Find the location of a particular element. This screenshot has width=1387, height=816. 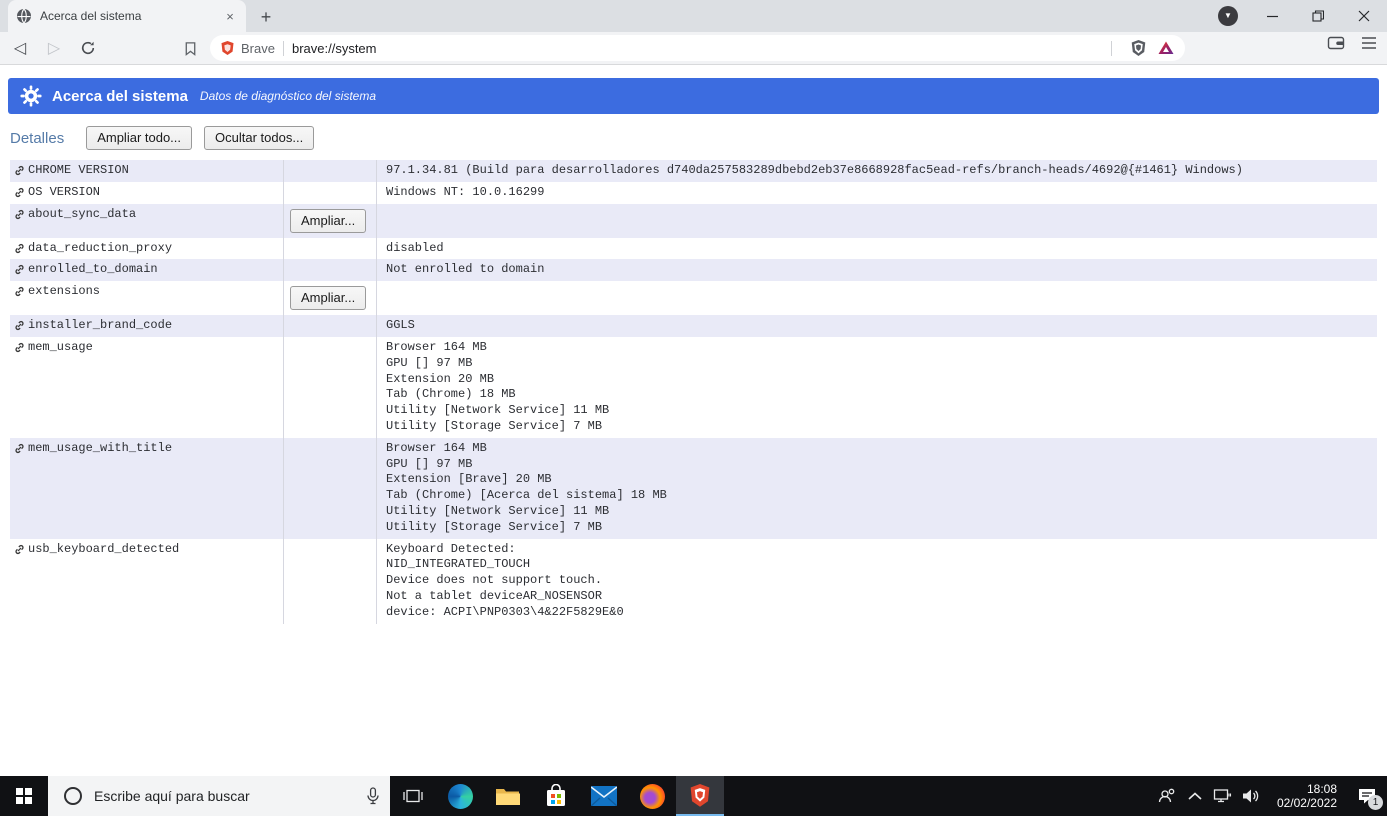

browser-update-icon: ▼ is located at coordinates (1228, 16).